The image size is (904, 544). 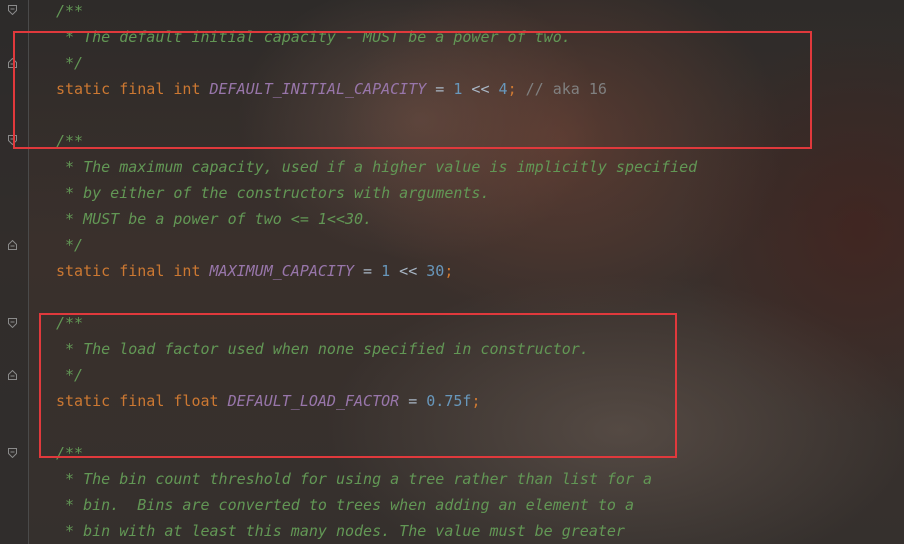 I want to click on code-token: static final int, so click(x=133, y=271).